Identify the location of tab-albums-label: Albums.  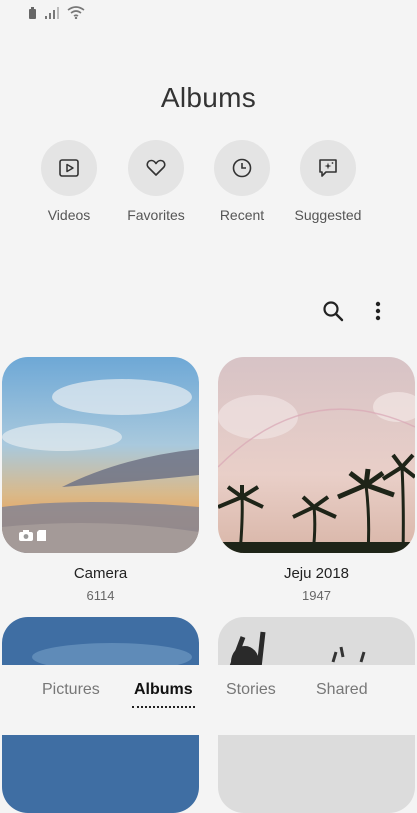
(163, 689).